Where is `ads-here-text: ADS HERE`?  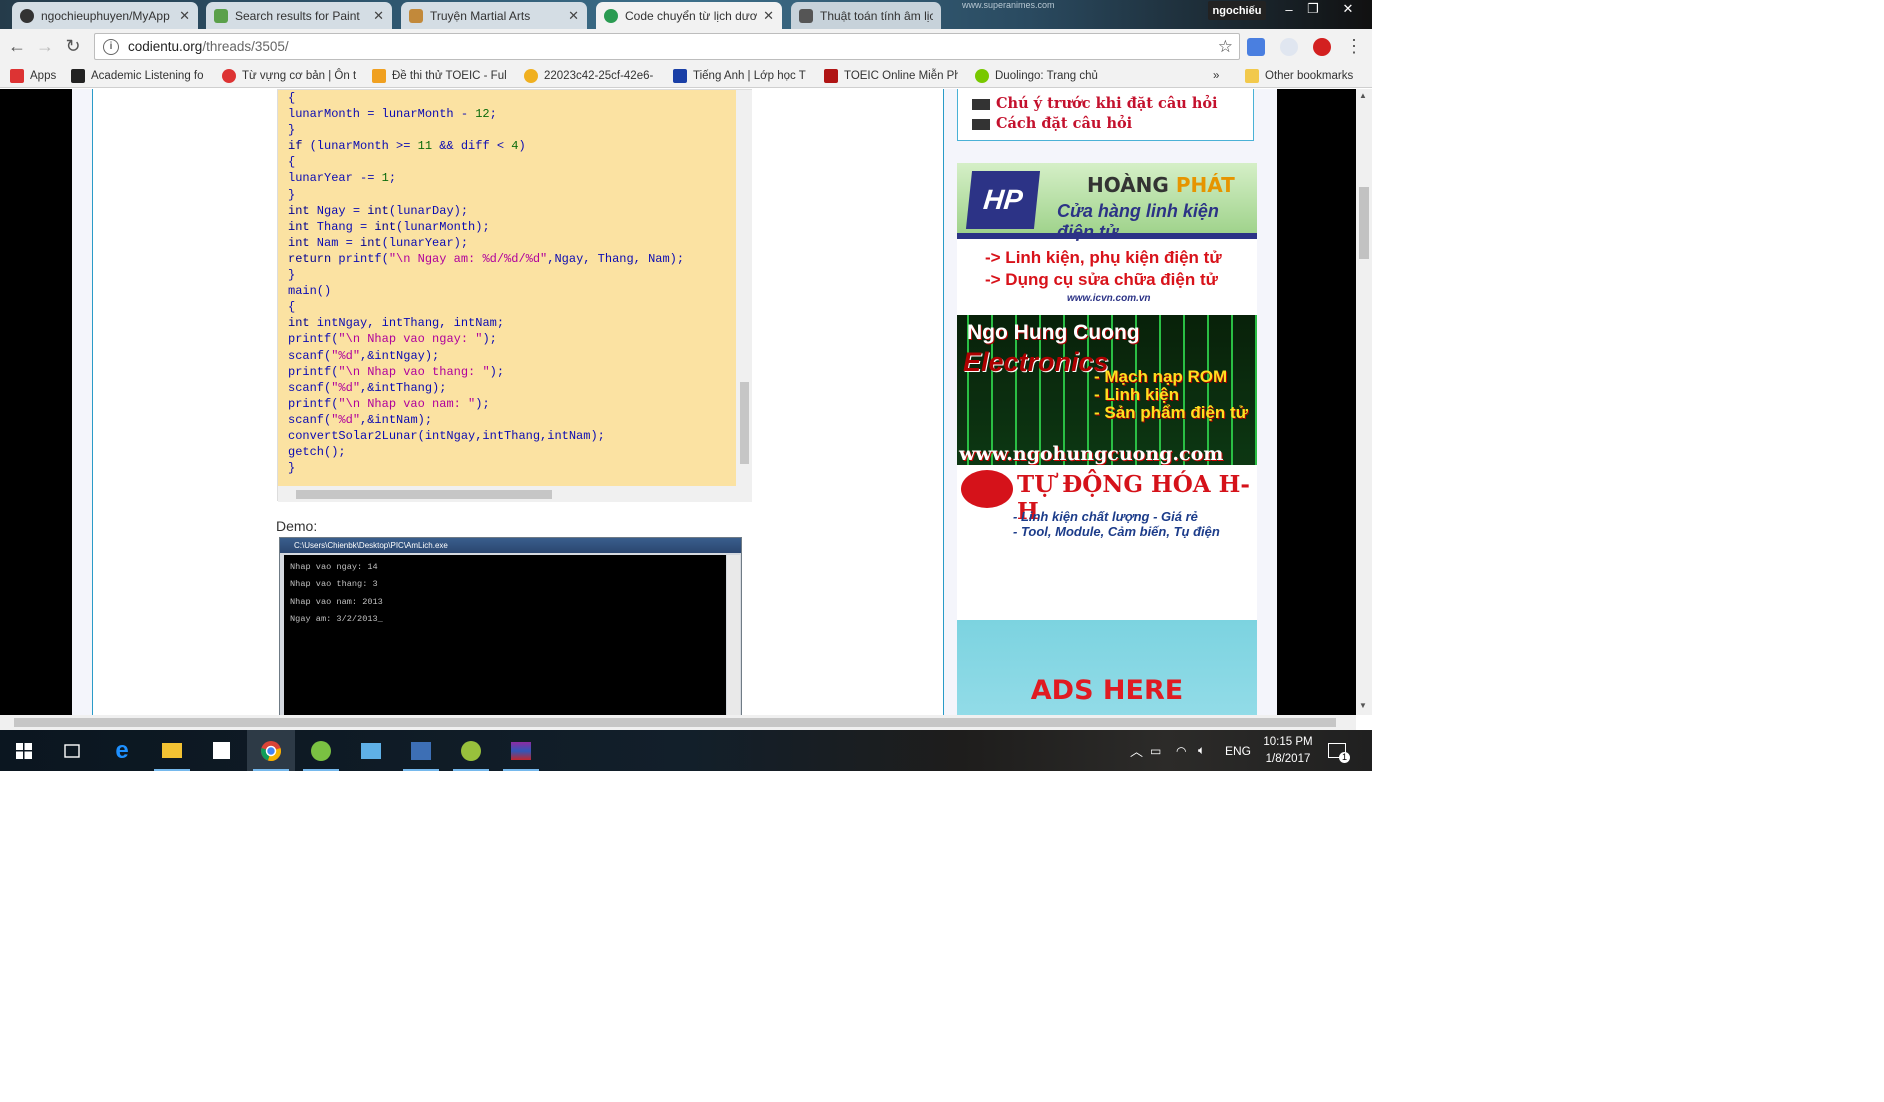 ads-here-text: ADS HERE is located at coordinates (1107, 690).